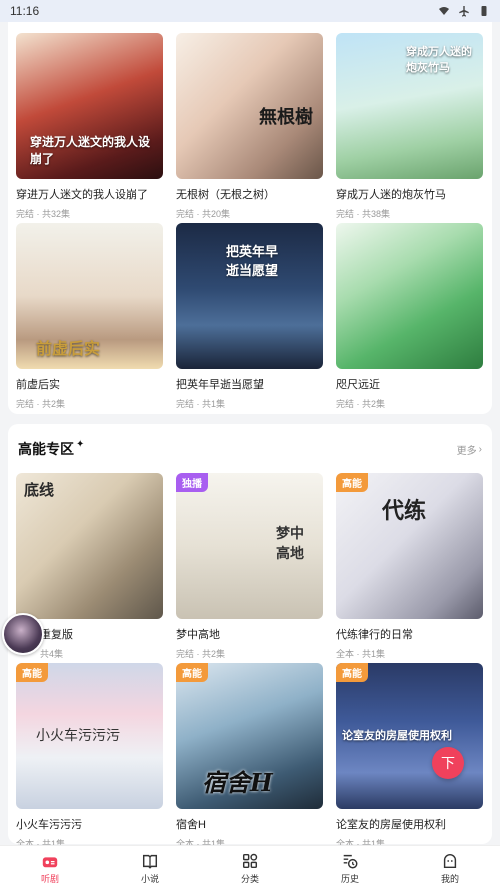  What do you see at coordinates (250, 449) in the screenshot?
I see `section-header: 高能专区 ✦ 更多 ›` at bounding box center [250, 449].